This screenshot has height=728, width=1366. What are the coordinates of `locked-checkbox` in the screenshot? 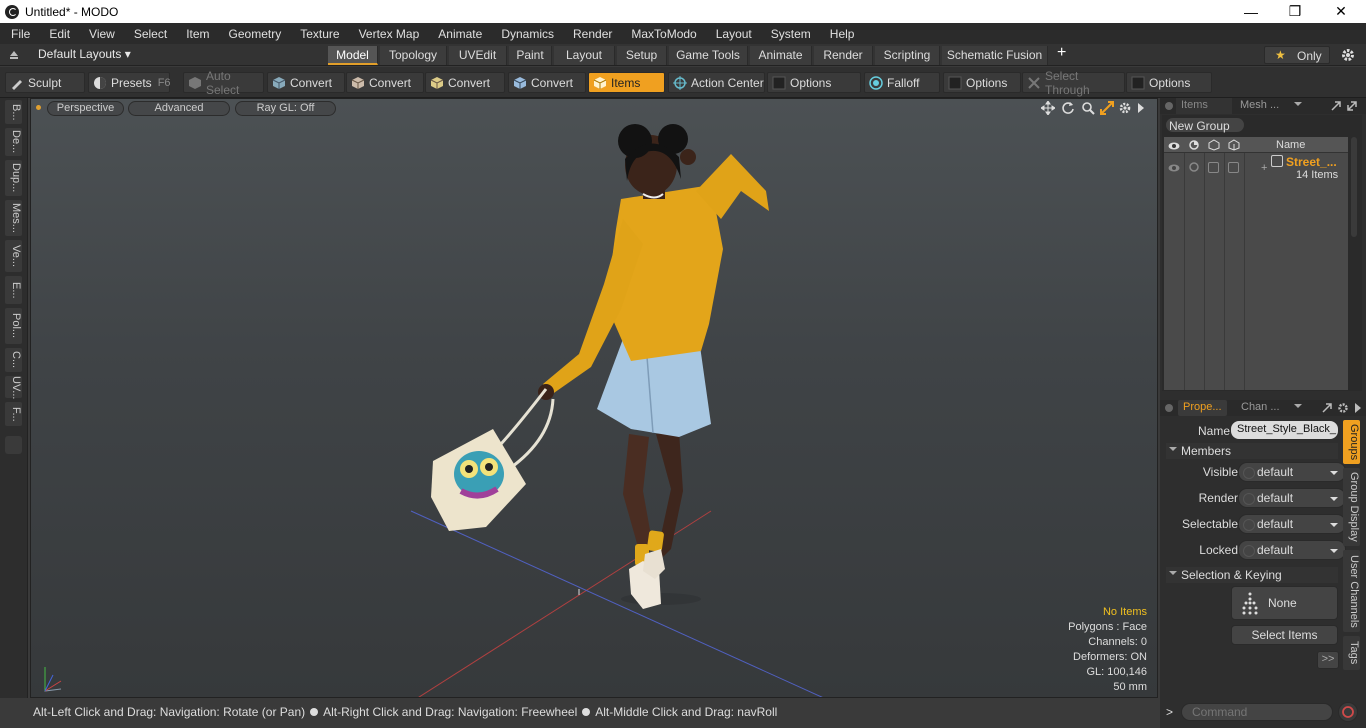 It's located at (1233, 167).